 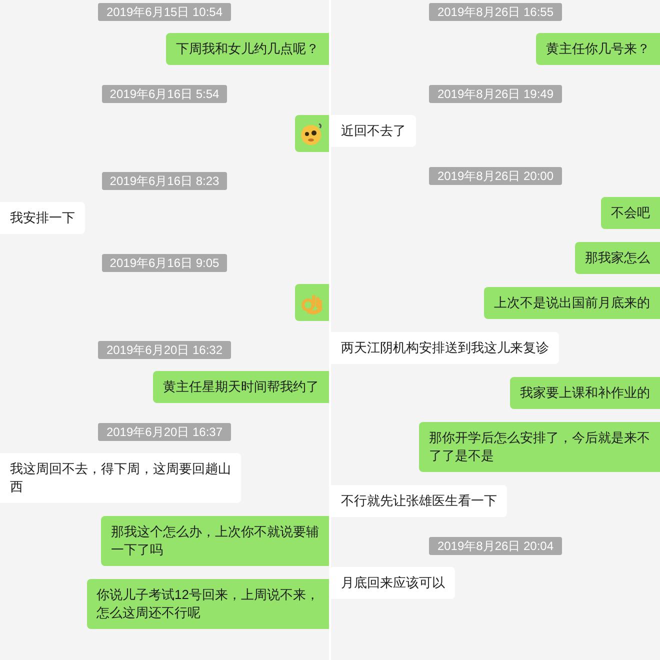 What do you see at coordinates (617, 258) in the screenshot?
I see `message-line: 那我家怎么` at bounding box center [617, 258].